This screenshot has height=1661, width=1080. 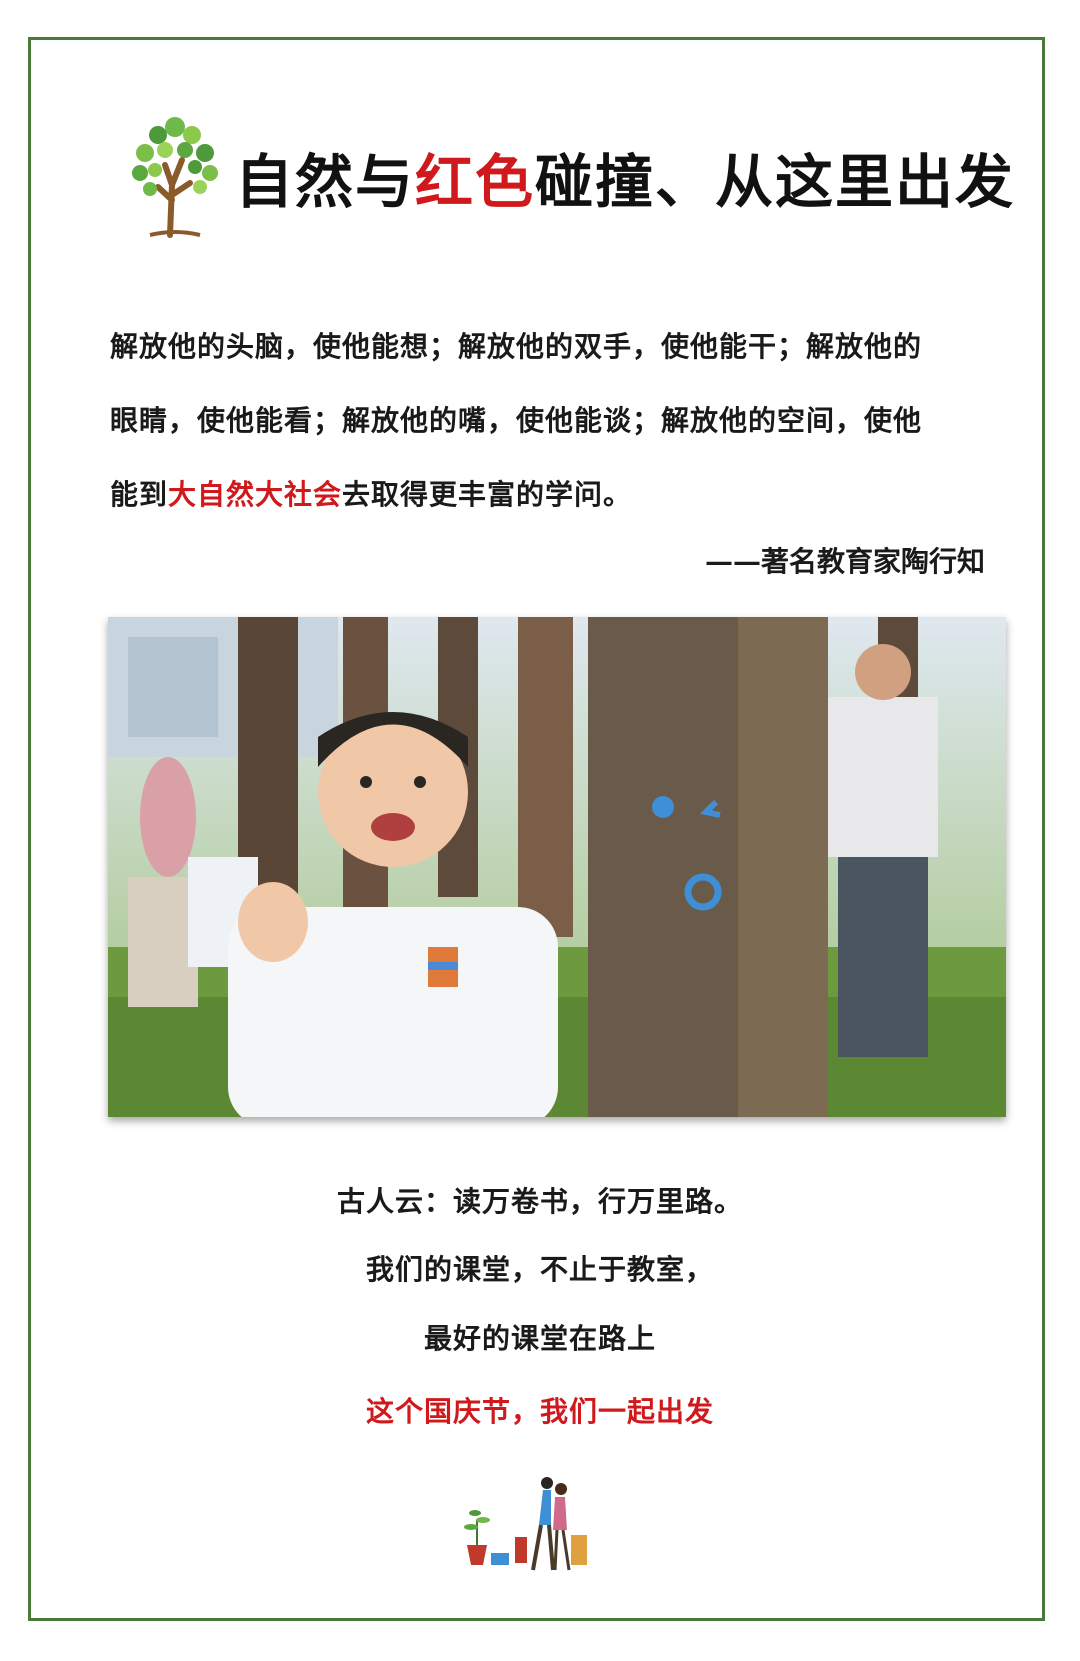 I want to click on quote-line-1: 解放他的头脑，使他能想；解放他的双手，使他能干；解放他的, so click(x=516, y=346).